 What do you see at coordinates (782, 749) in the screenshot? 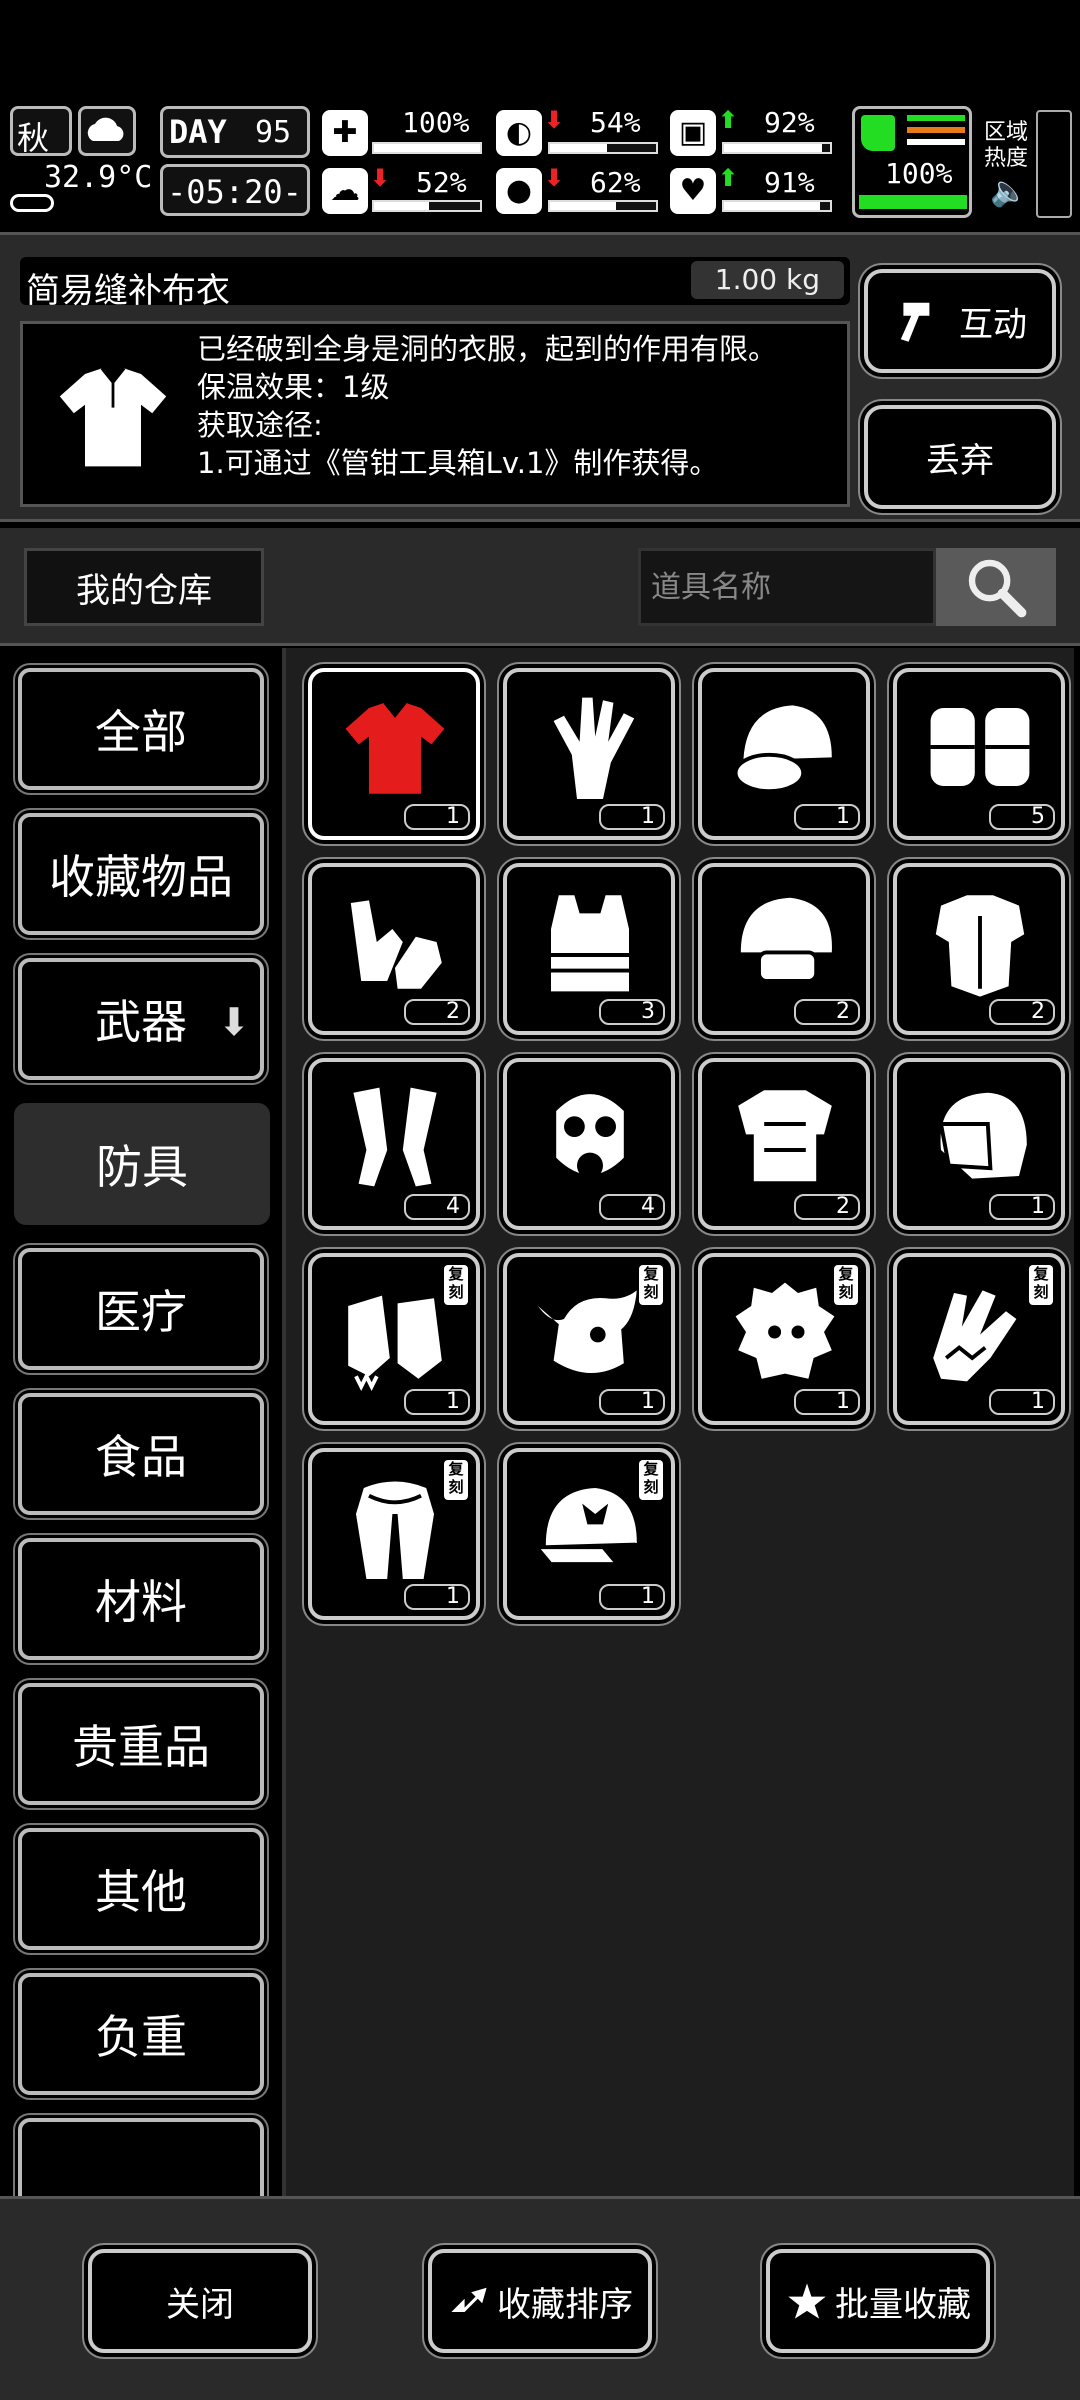
I see `cap-icon` at bounding box center [782, 749].